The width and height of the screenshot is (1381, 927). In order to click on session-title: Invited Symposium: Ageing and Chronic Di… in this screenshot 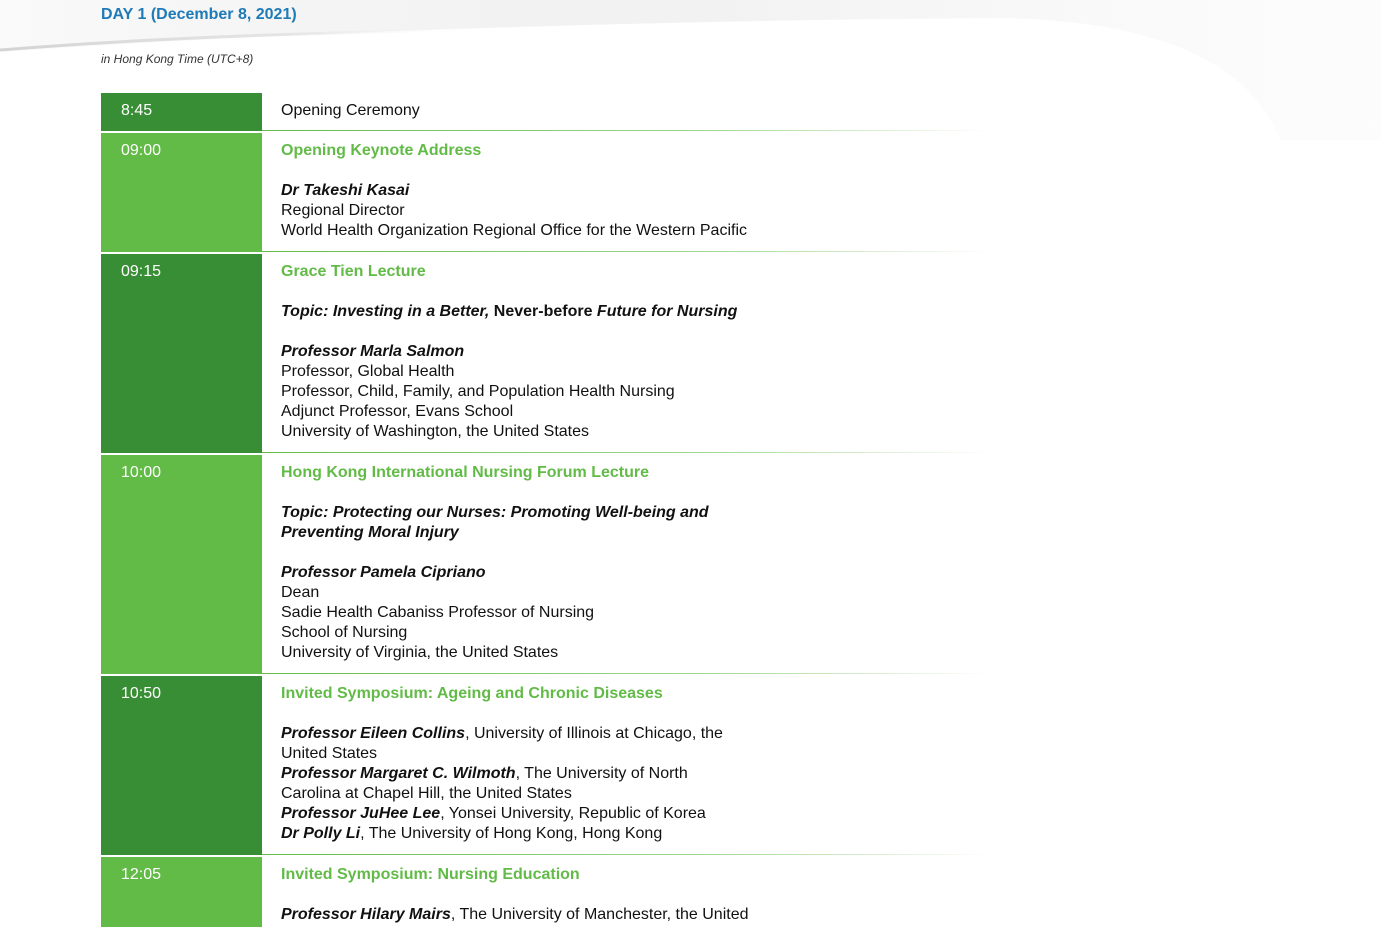, I will do `click(472, 693)`.